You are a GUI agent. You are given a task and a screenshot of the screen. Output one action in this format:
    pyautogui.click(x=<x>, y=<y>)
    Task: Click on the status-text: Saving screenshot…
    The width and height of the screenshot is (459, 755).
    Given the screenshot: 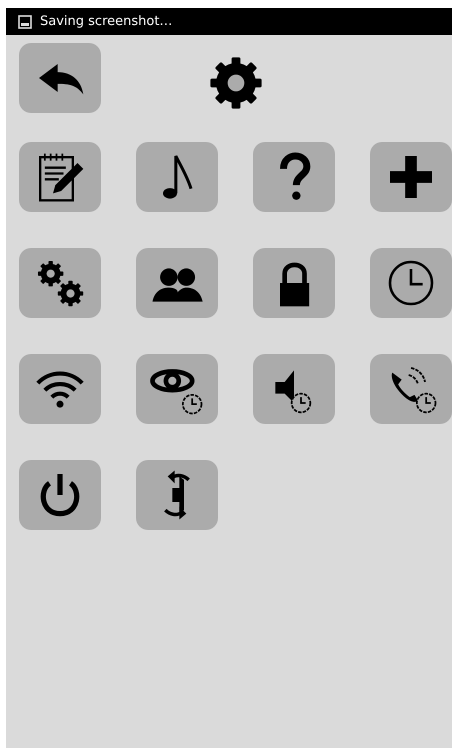 What is the action you would take?
    pyautogui.click(x=106, y=21)
    